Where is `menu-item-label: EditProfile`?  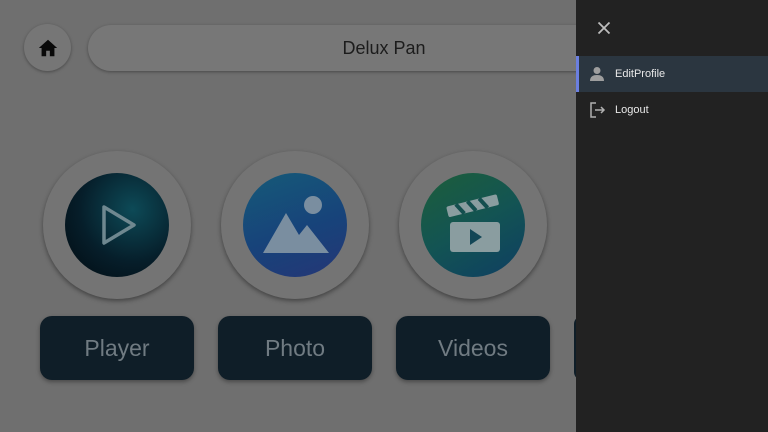 menu-item-label: EditProfile is located at coordinates (640, 74).